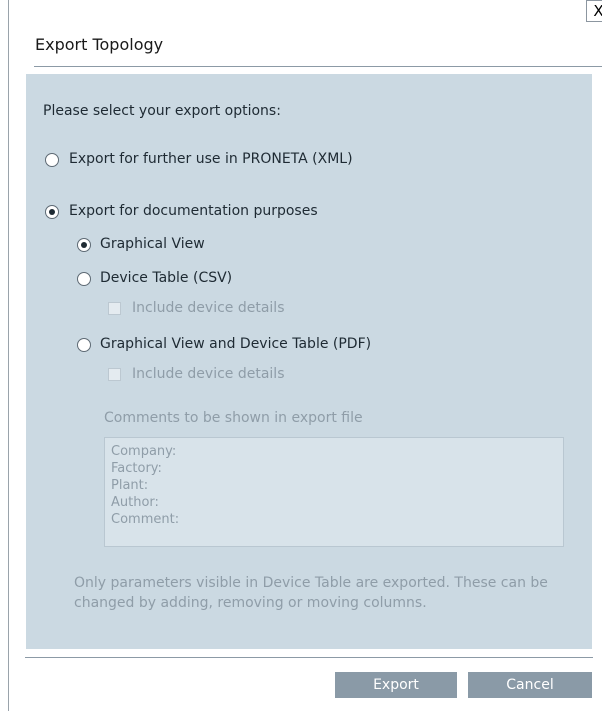 The width and height of the screenshot is (602, 711). What do you see at coordinates (144, 451) in the screenshot?
I see `comment-line: Company:` at bounding box center [144, 451].